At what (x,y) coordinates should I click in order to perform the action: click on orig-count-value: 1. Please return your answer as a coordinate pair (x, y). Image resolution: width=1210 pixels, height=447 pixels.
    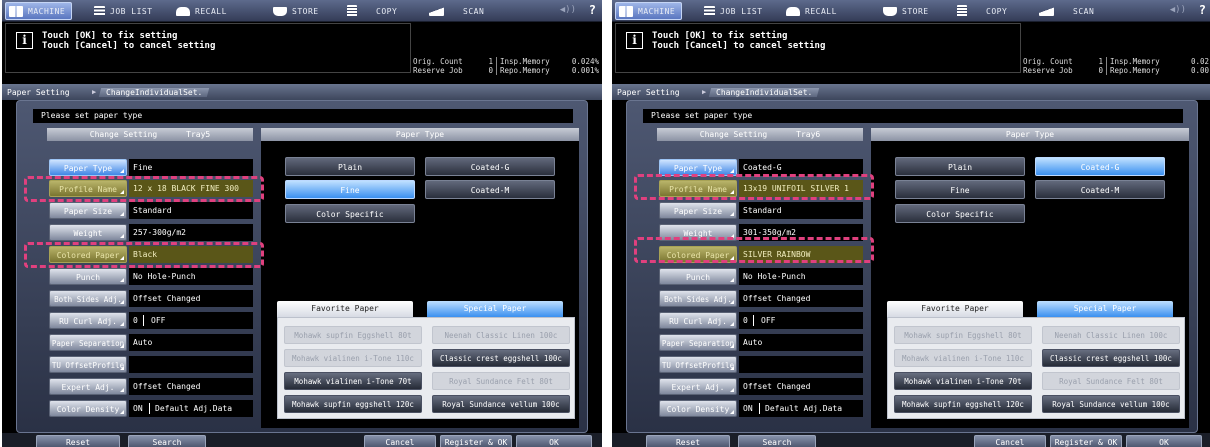
    Looking at the image, I should click on (484, 61).